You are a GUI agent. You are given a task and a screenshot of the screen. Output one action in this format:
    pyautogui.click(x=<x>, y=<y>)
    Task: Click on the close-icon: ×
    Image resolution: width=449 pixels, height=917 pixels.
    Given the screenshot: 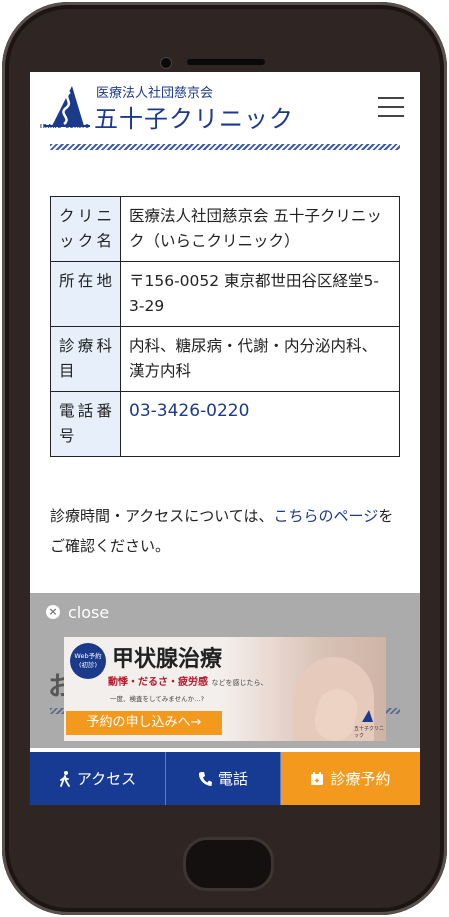 What is the action you would take?
    pyautogui.click(x=53, y=612)
    